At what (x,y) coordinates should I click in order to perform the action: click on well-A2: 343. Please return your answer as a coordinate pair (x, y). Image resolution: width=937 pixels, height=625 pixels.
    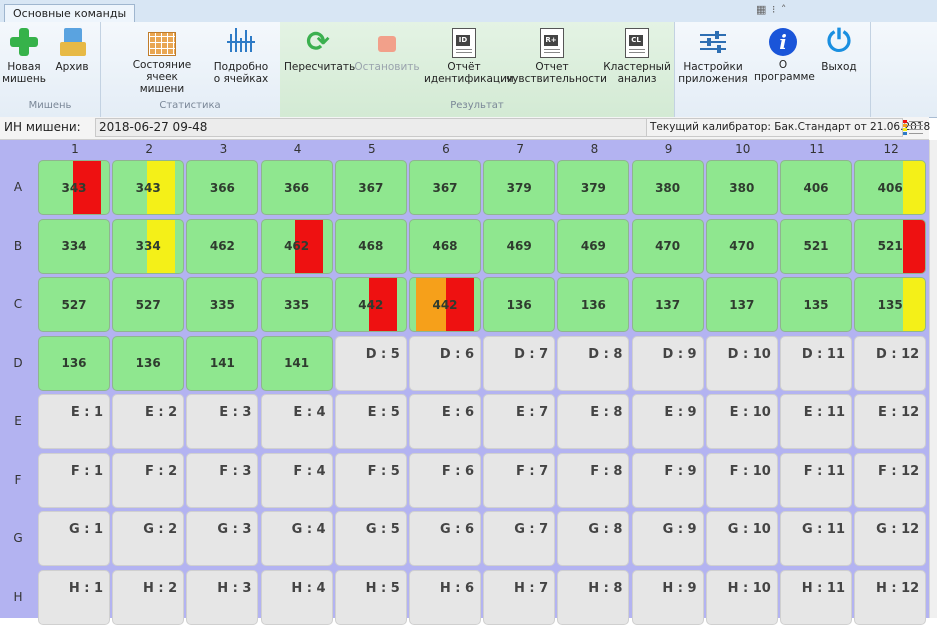
    Looking at the image, I should click on (148, 187).